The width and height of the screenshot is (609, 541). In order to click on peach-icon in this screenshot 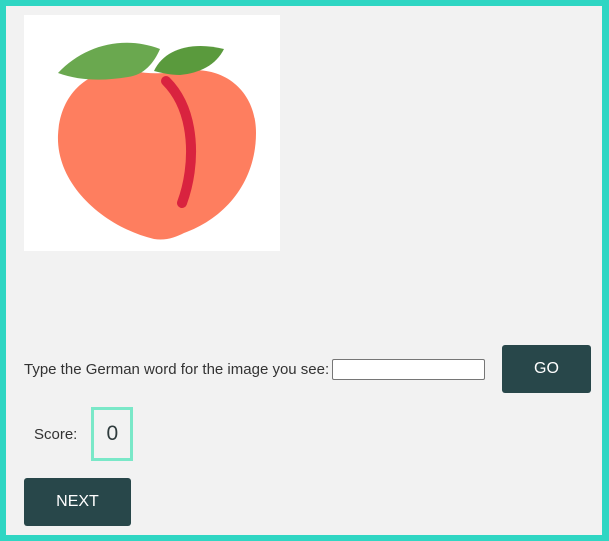, I will do `click(157, 141)`.